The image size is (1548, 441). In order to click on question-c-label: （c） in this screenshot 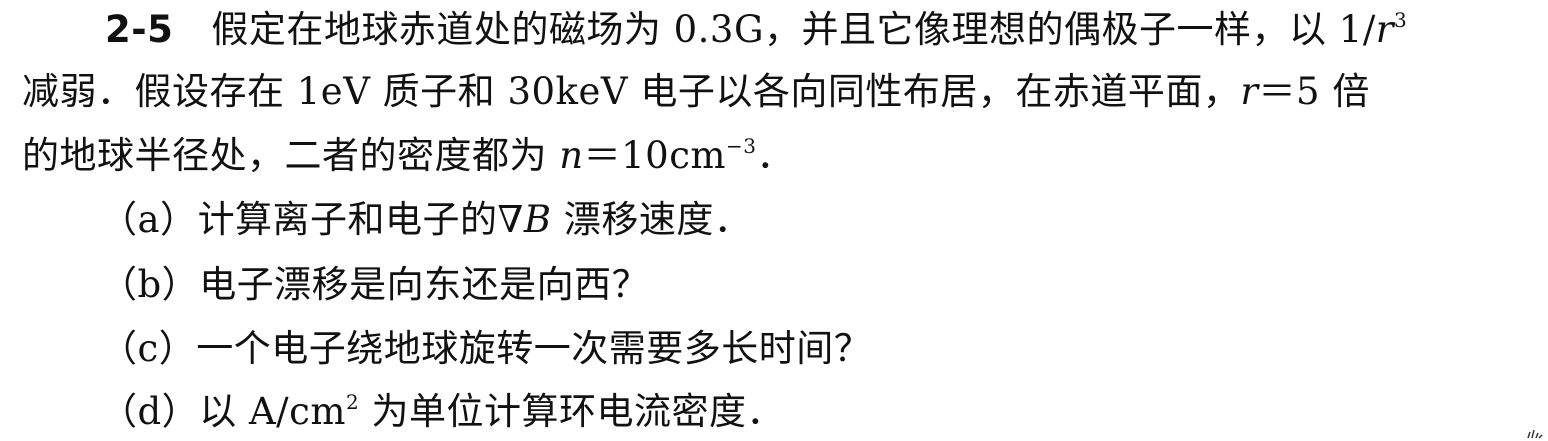, I will do `click(148, 348)`.